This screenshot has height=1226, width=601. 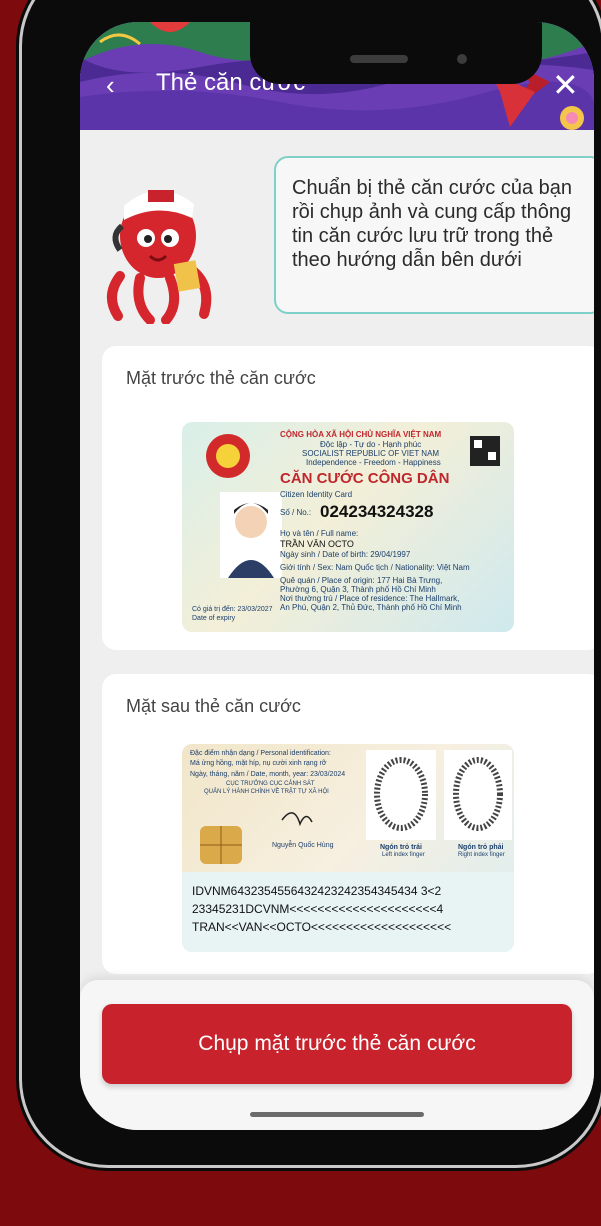 What do you see at coordinates (565, 85) in the screenshot?
I see `close-icon: ✕` at bounding box center [565, 85].